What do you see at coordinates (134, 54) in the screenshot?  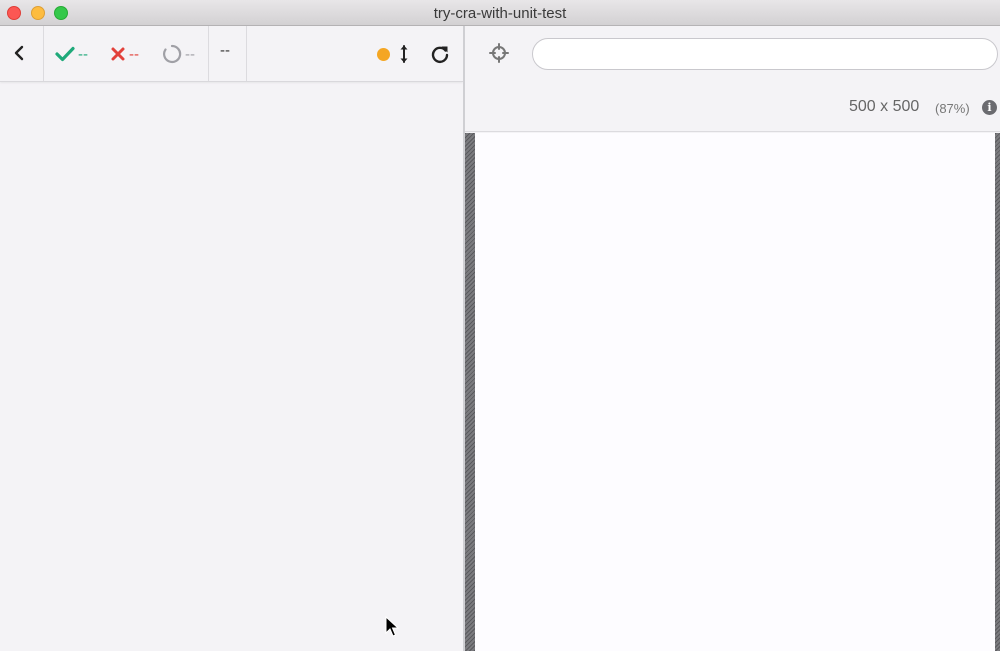 I see `failed-count: --` at bounding box center [134, 54].